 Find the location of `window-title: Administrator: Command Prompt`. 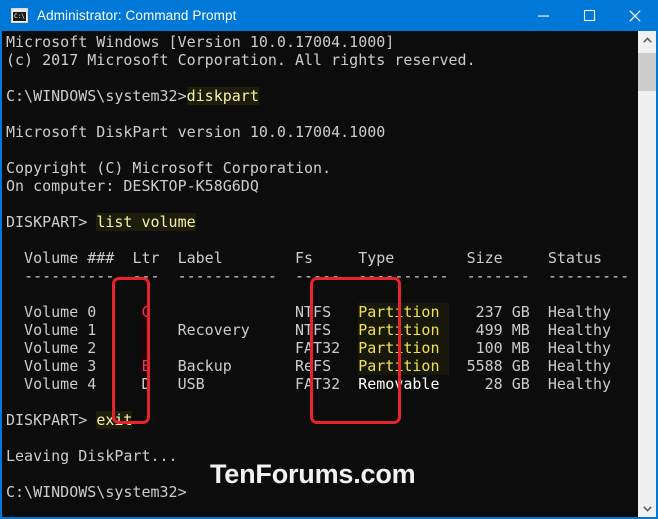

window-title: Administrator: Command Prompt is located at coordinates (137, 15).